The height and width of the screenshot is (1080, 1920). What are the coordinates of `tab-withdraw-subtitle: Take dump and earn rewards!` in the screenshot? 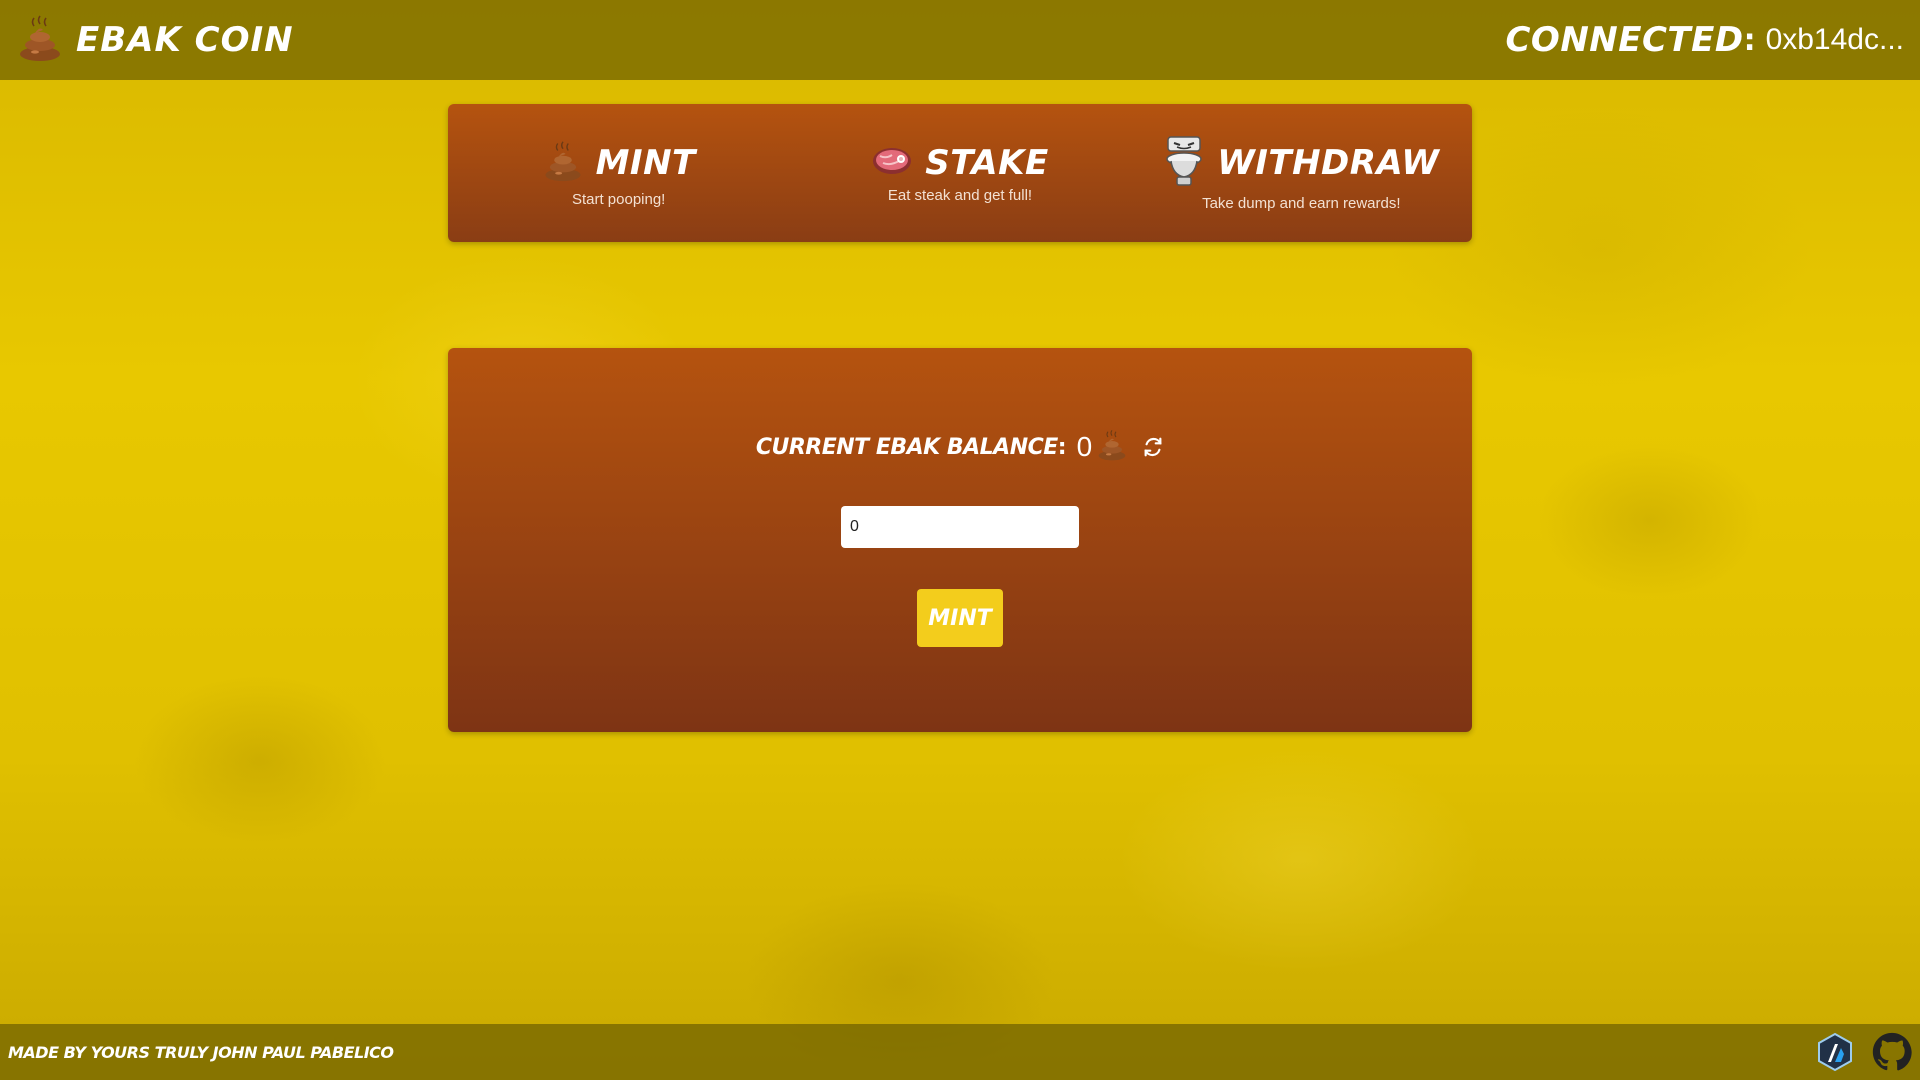 It's located at (1301, 203).